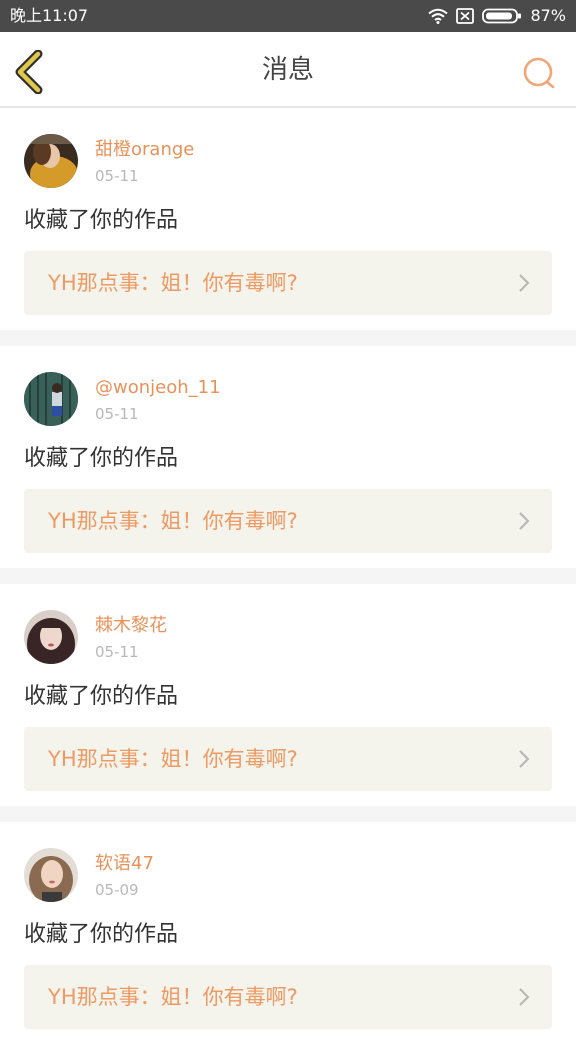 The width and height of the screenshot is (576, 1044). Describe the element at coordinates (131, 626) in the screenshot. I see `username: 棘木黎花` at that location.